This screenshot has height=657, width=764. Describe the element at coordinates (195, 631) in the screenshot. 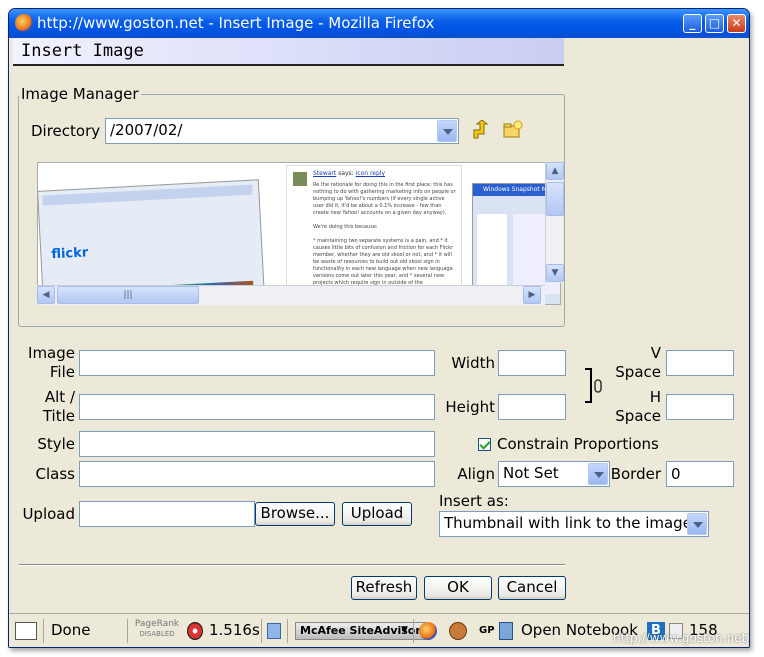

I see `timer-icon` at that location.